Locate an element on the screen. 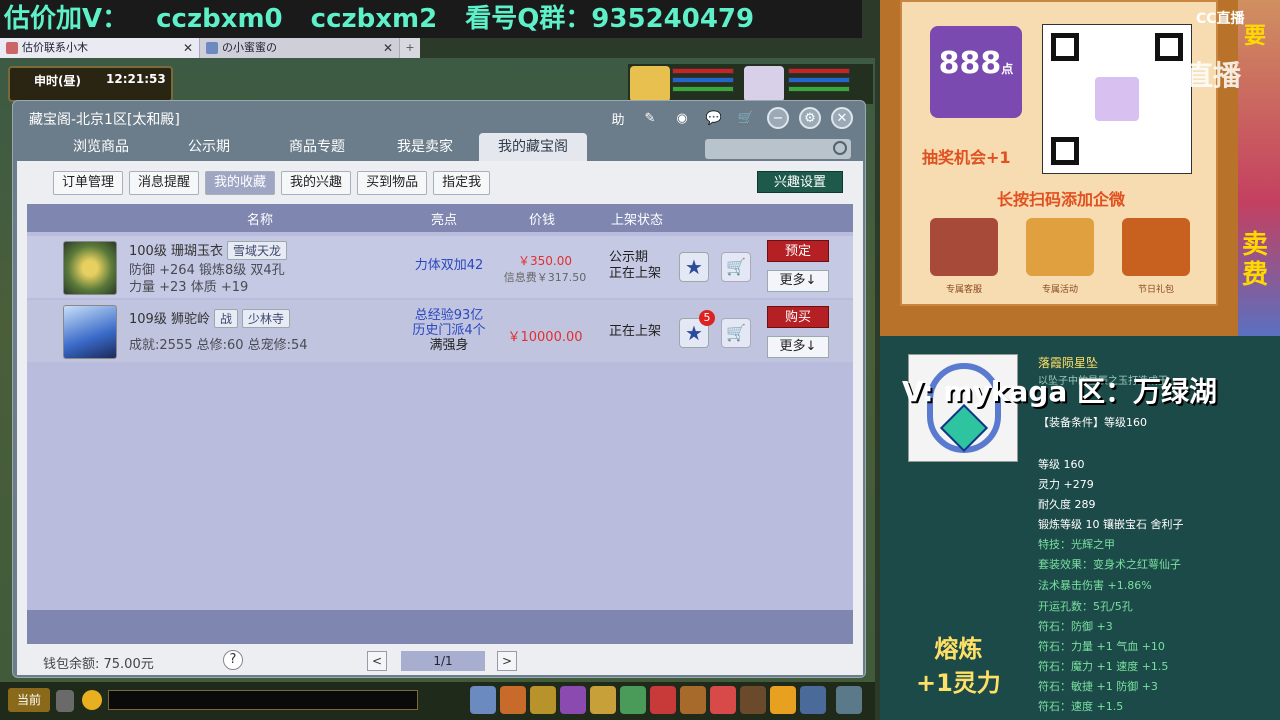  player-portrait-icon is located at coordinates (764, 84).